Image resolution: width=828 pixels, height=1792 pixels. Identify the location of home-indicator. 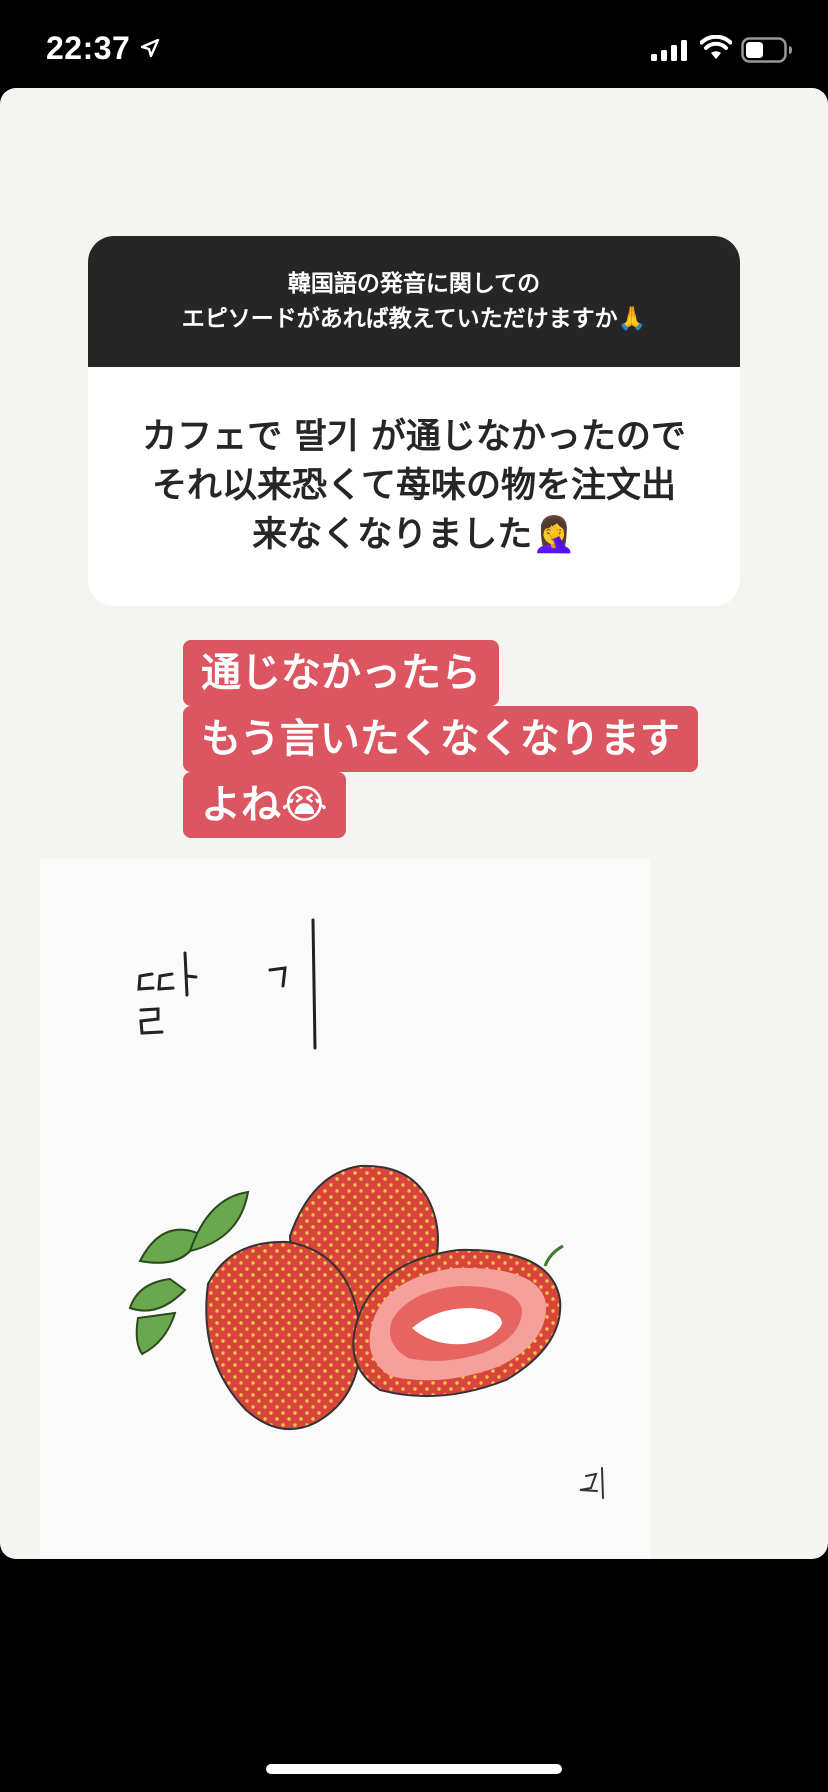
(414, 1769).